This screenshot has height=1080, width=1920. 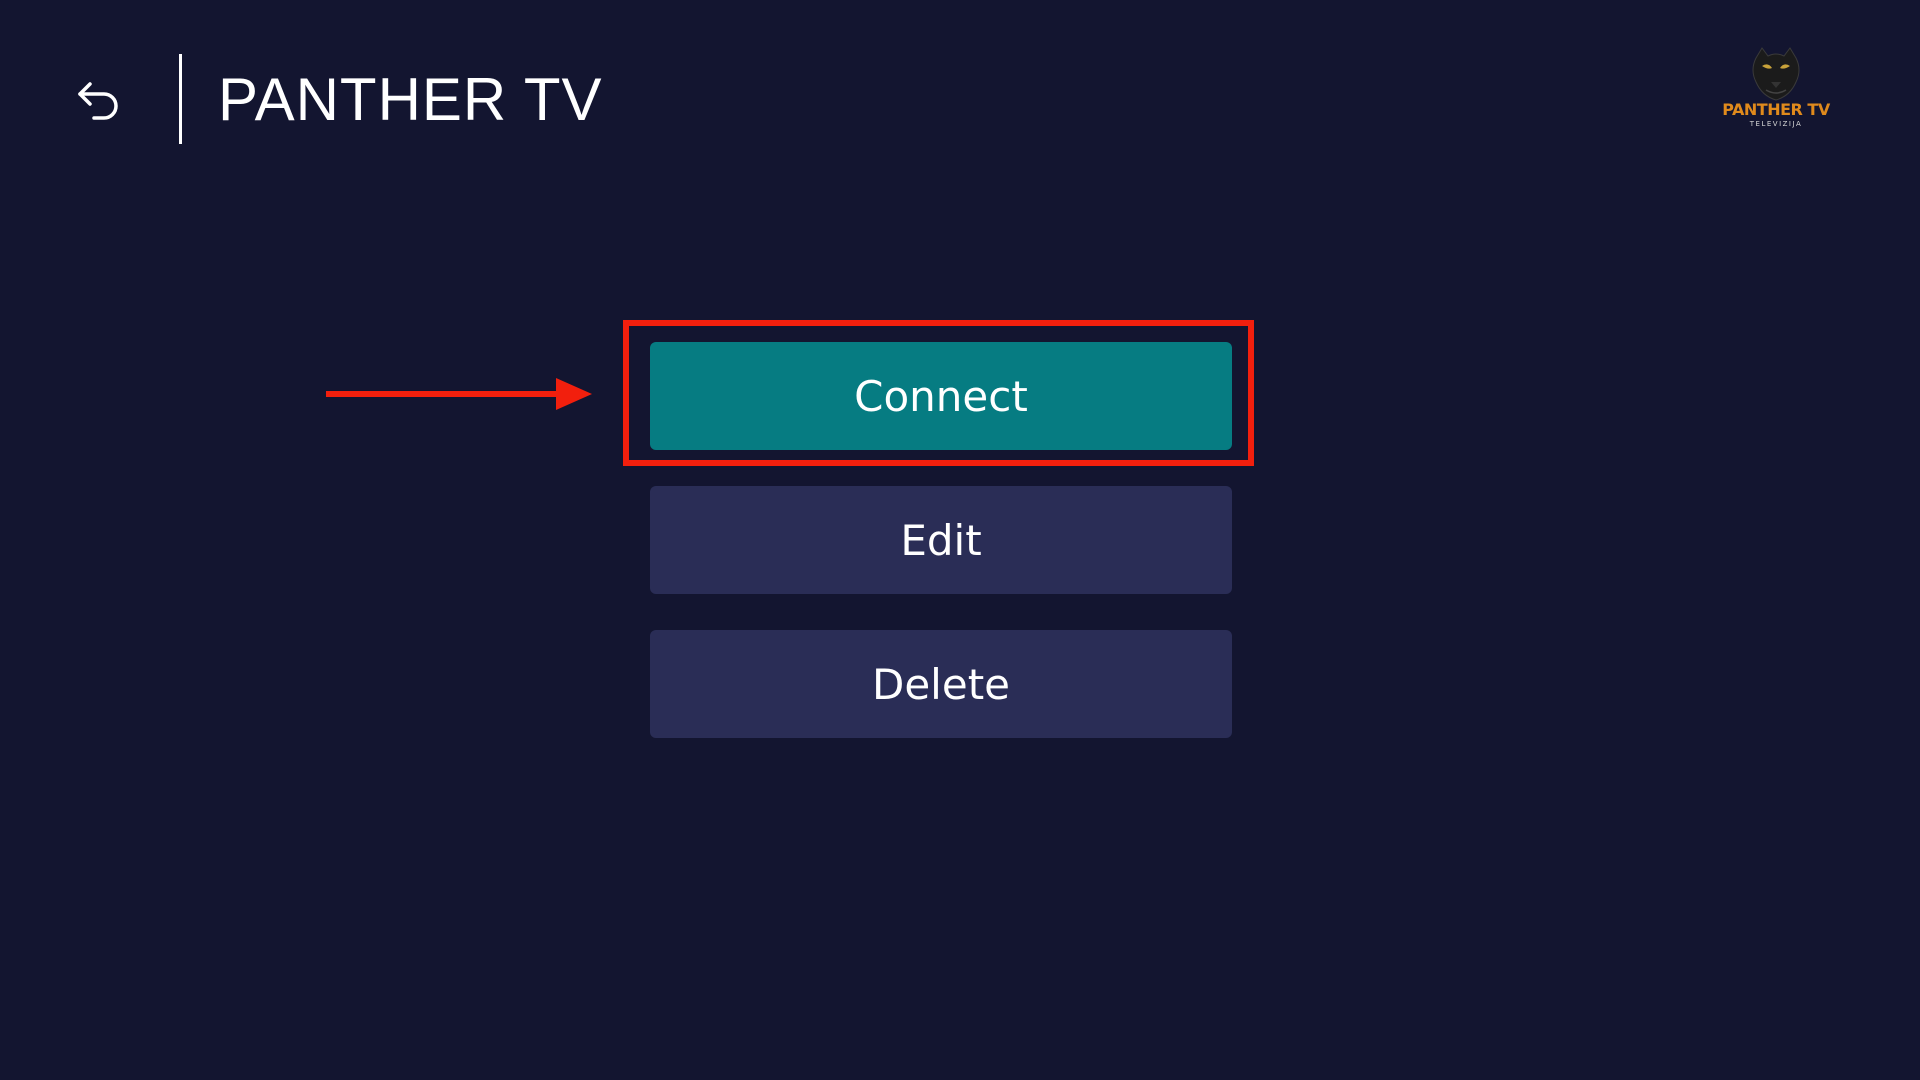 I want to click on back-arrow-icon, so click(x=98, y=101).